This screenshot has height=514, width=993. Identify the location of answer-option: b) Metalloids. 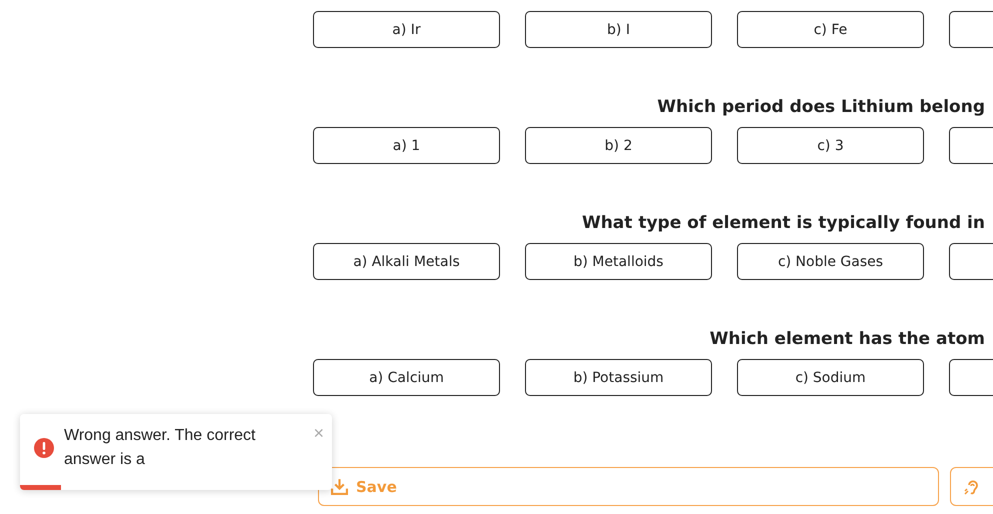
(618, 261).